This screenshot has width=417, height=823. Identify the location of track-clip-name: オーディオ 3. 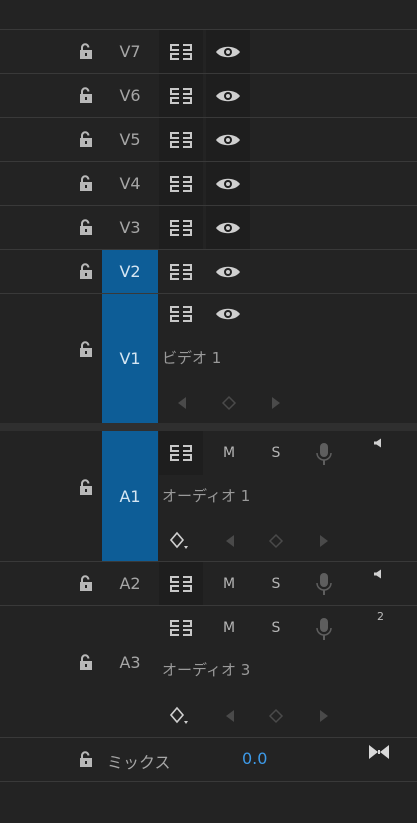
(206, 670).